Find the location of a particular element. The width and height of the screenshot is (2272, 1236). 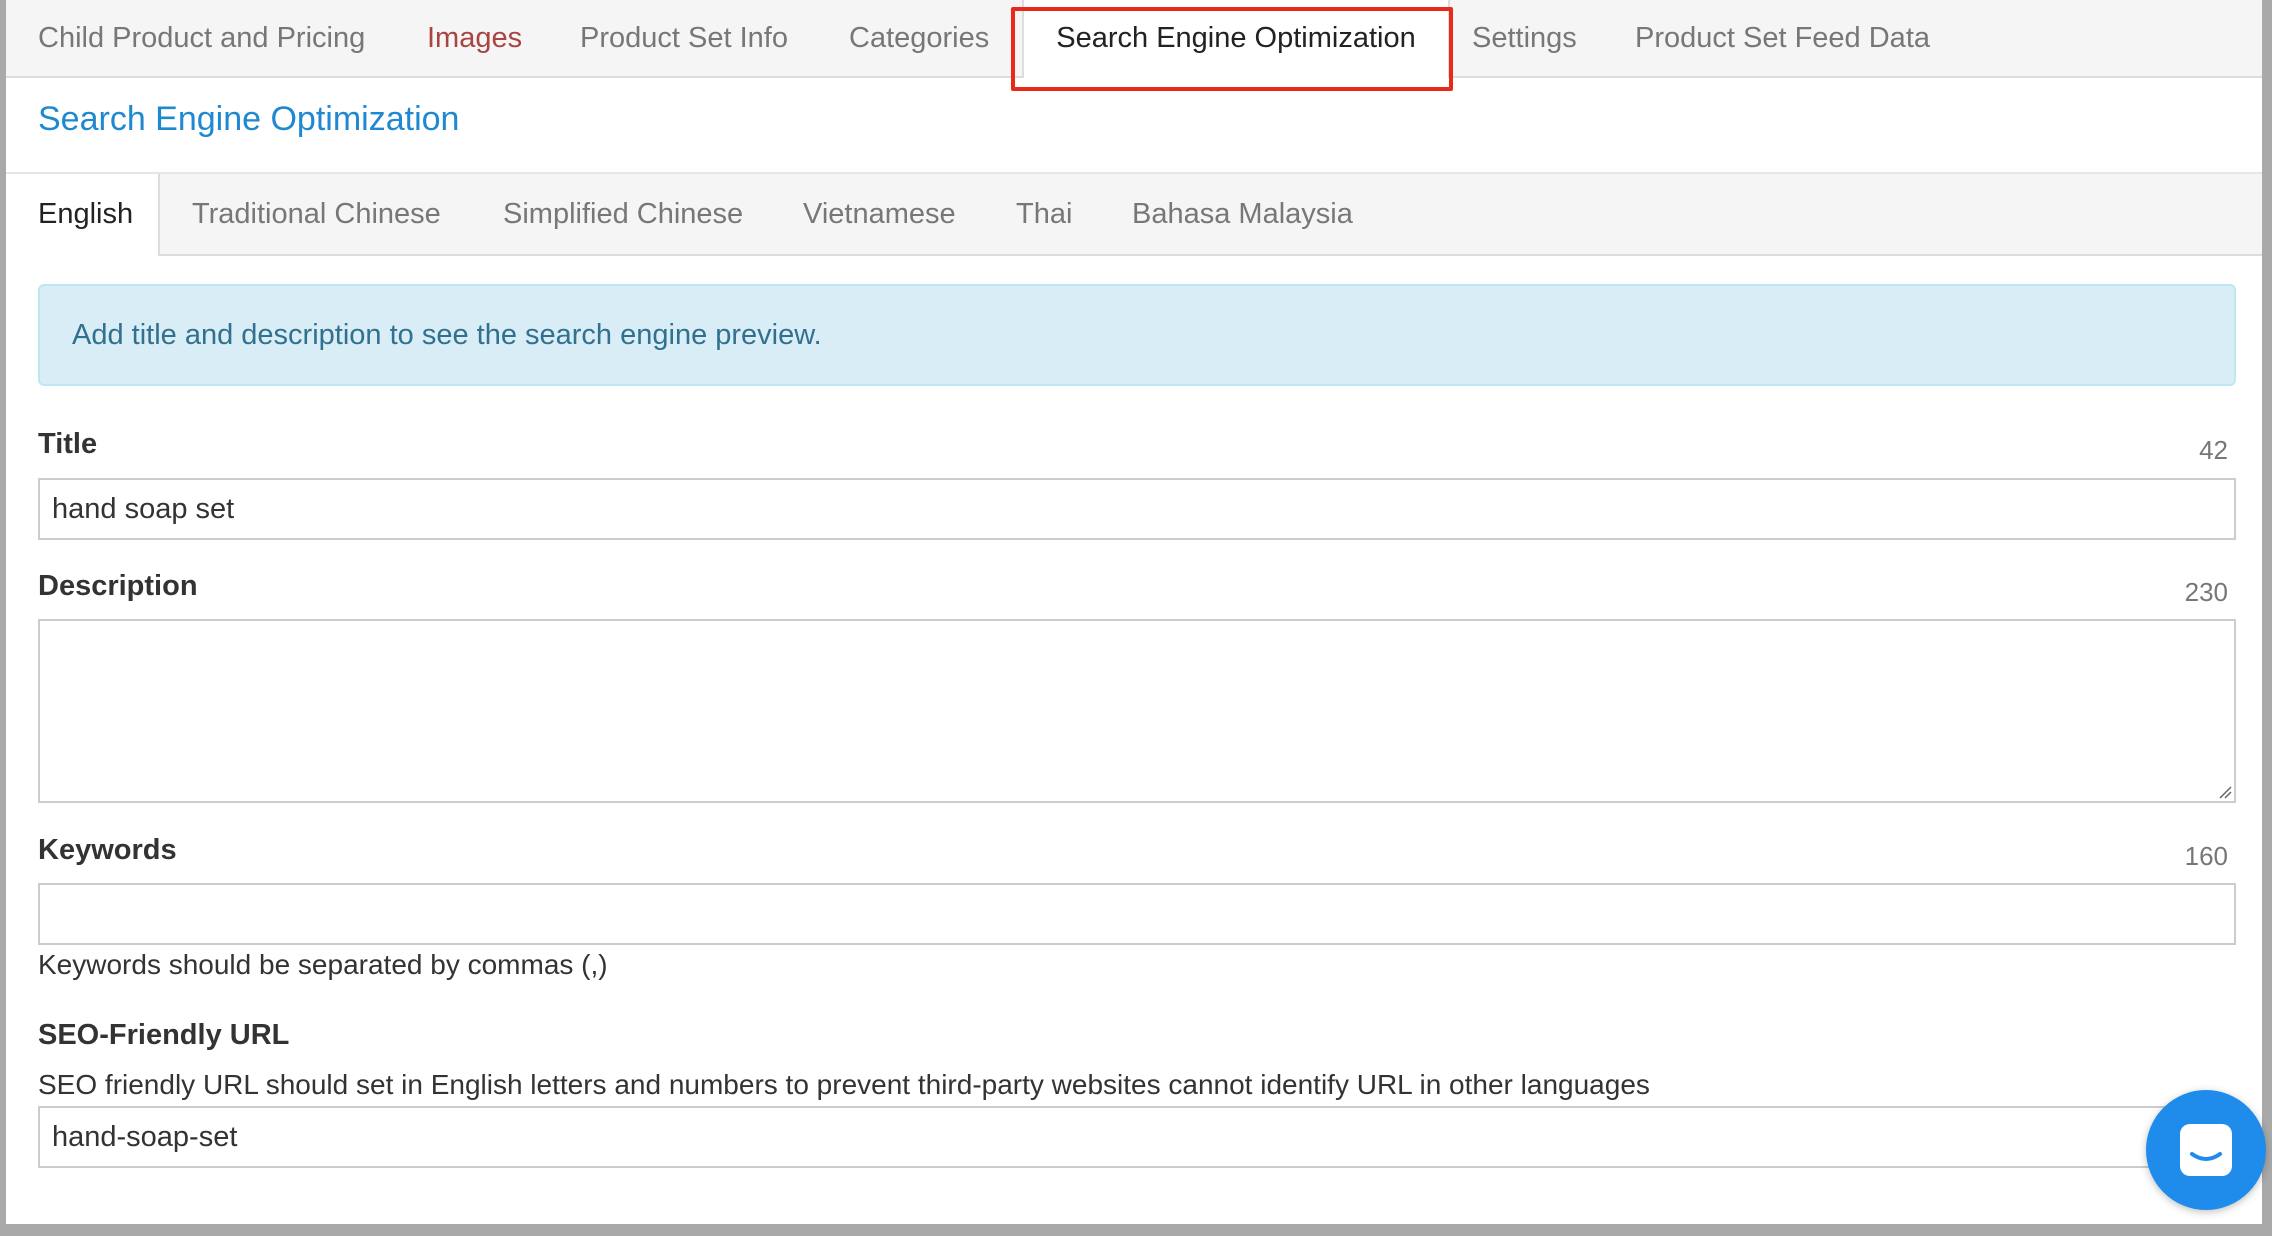

description-textarea is located at coordinates (1137, 711).